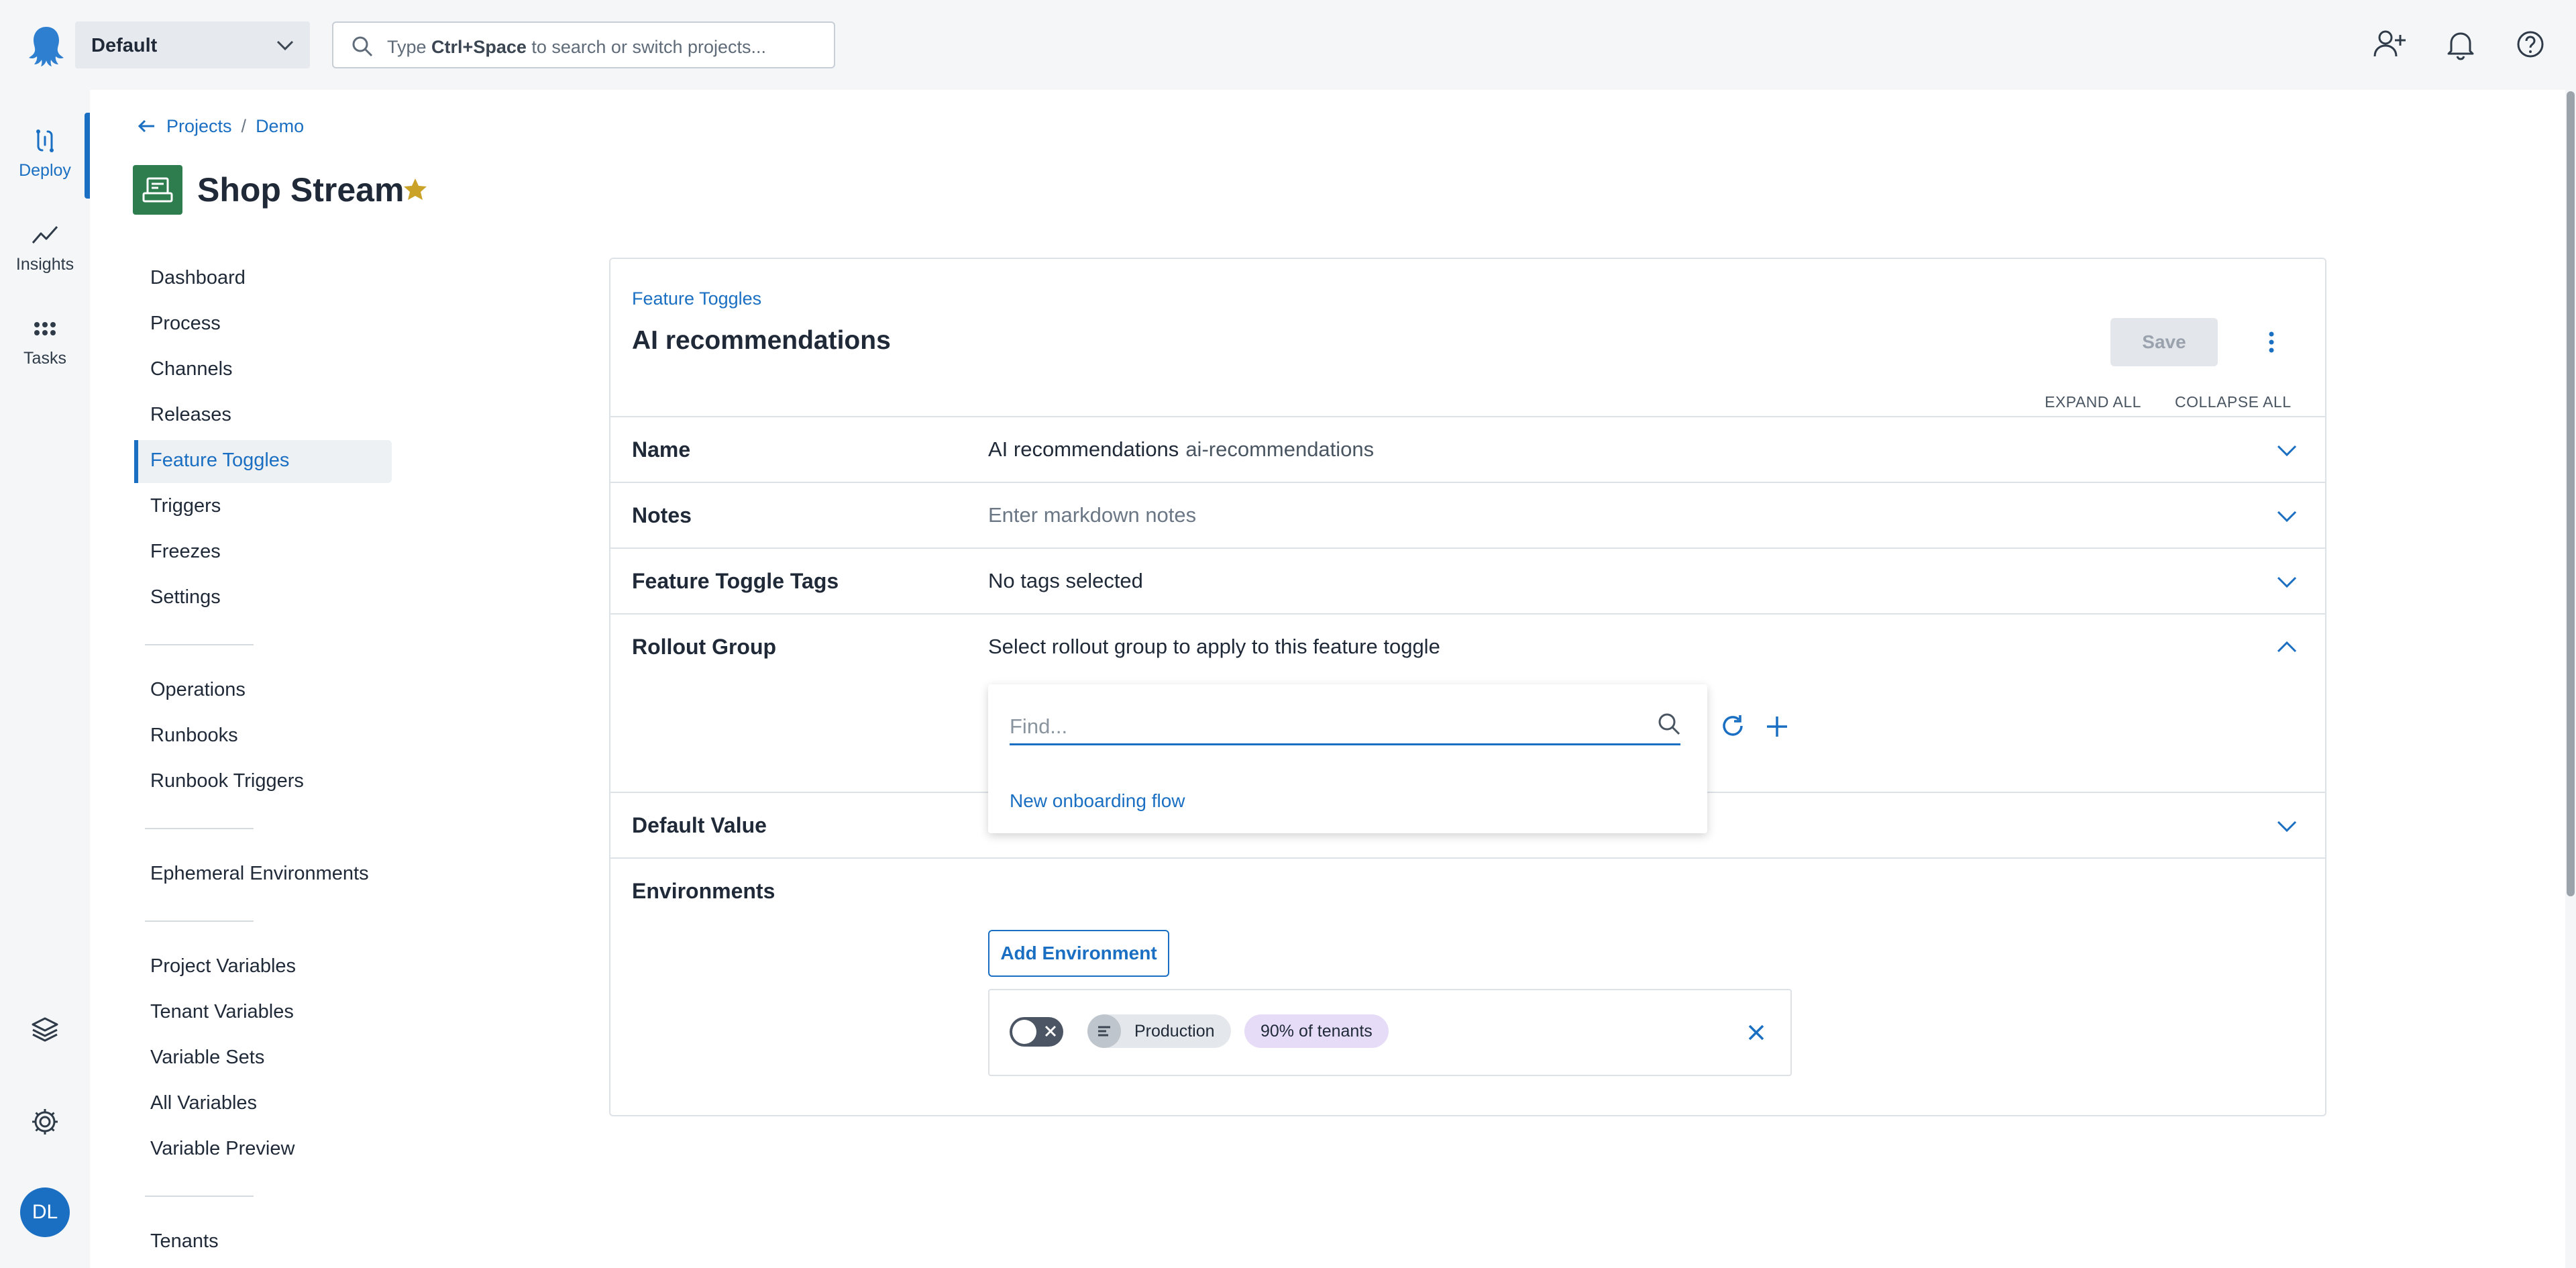 The width and height of the screenshot is (2576, 1268). I want to click on project-nav-ephemeral-environments: Ephemeral Environments, so click(259, 874).